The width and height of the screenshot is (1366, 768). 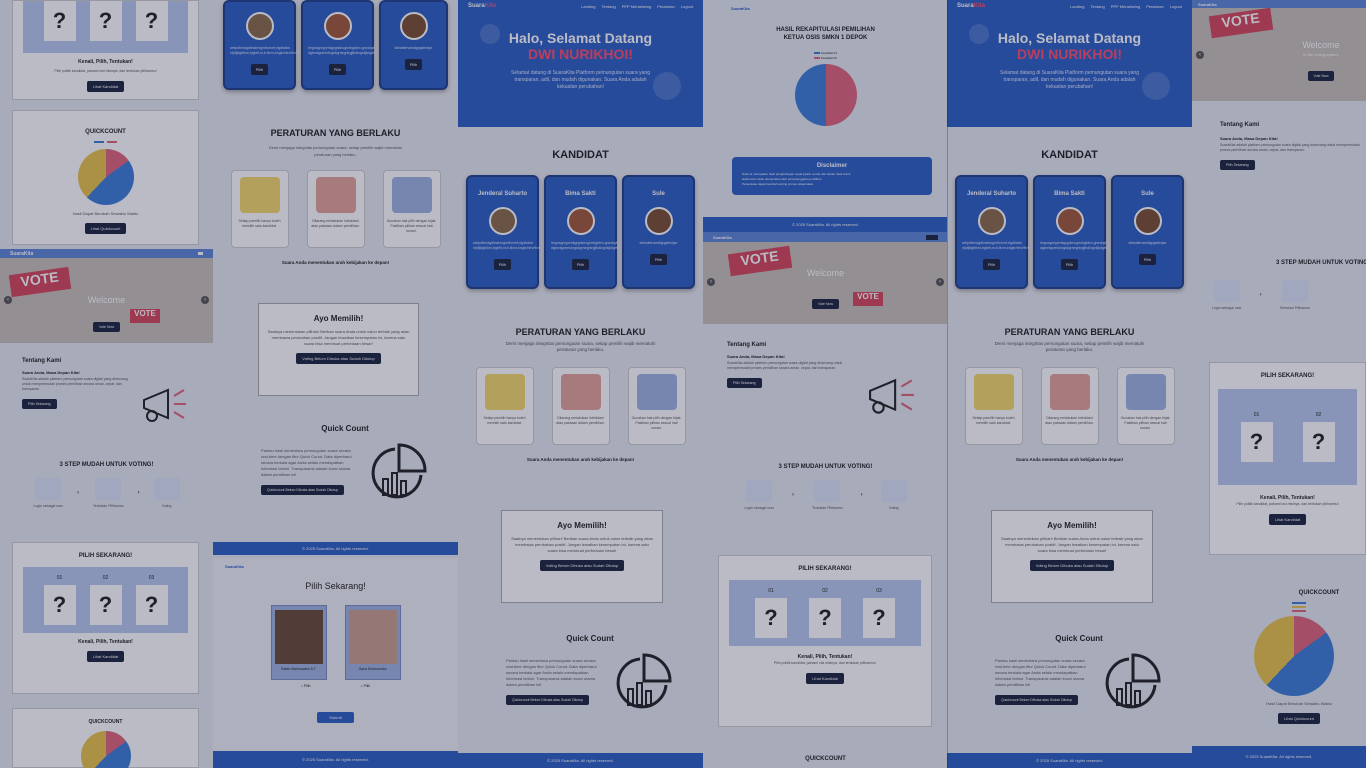 What do you see at coordinates (932, 237) in the screenshot?
I see `logout-button` at bounding box center [932, 237].